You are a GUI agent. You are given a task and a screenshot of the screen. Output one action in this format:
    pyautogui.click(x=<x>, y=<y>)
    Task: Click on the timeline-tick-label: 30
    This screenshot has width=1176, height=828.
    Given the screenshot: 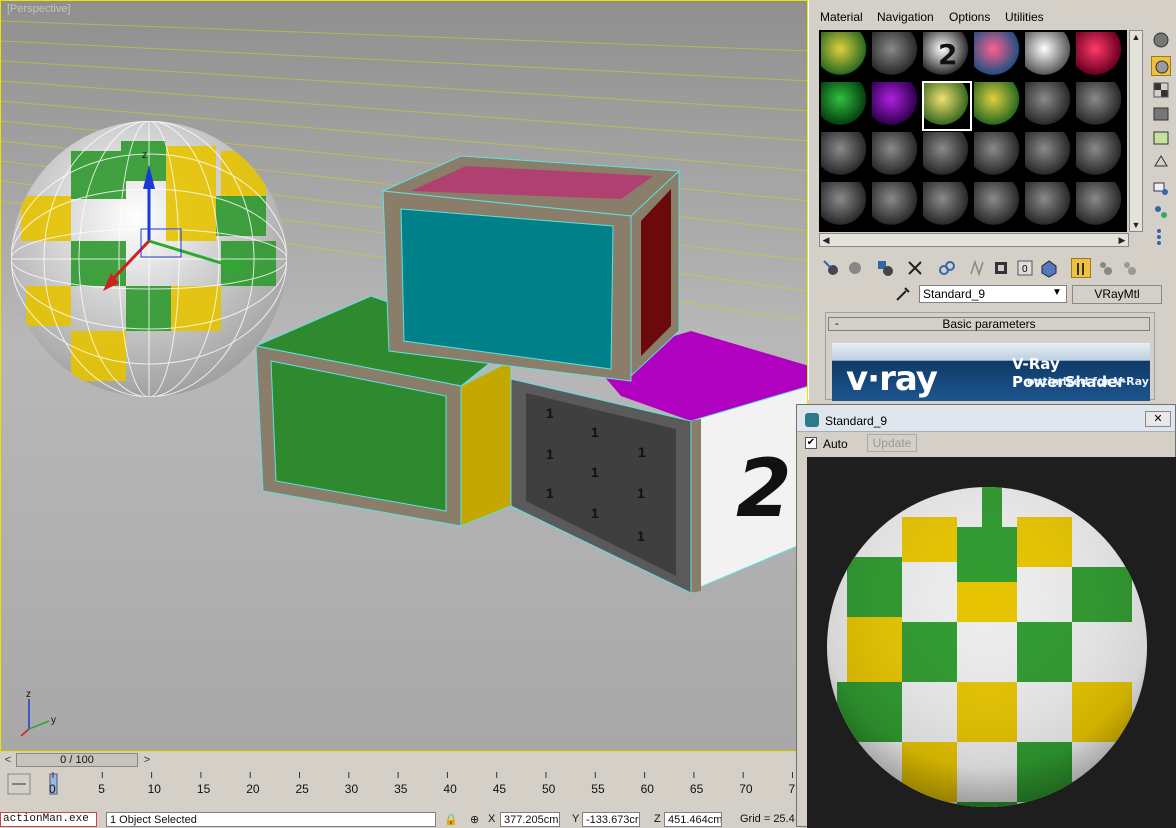 What is the action you would take?
    pyautogui.click(x=352, y=789)
    